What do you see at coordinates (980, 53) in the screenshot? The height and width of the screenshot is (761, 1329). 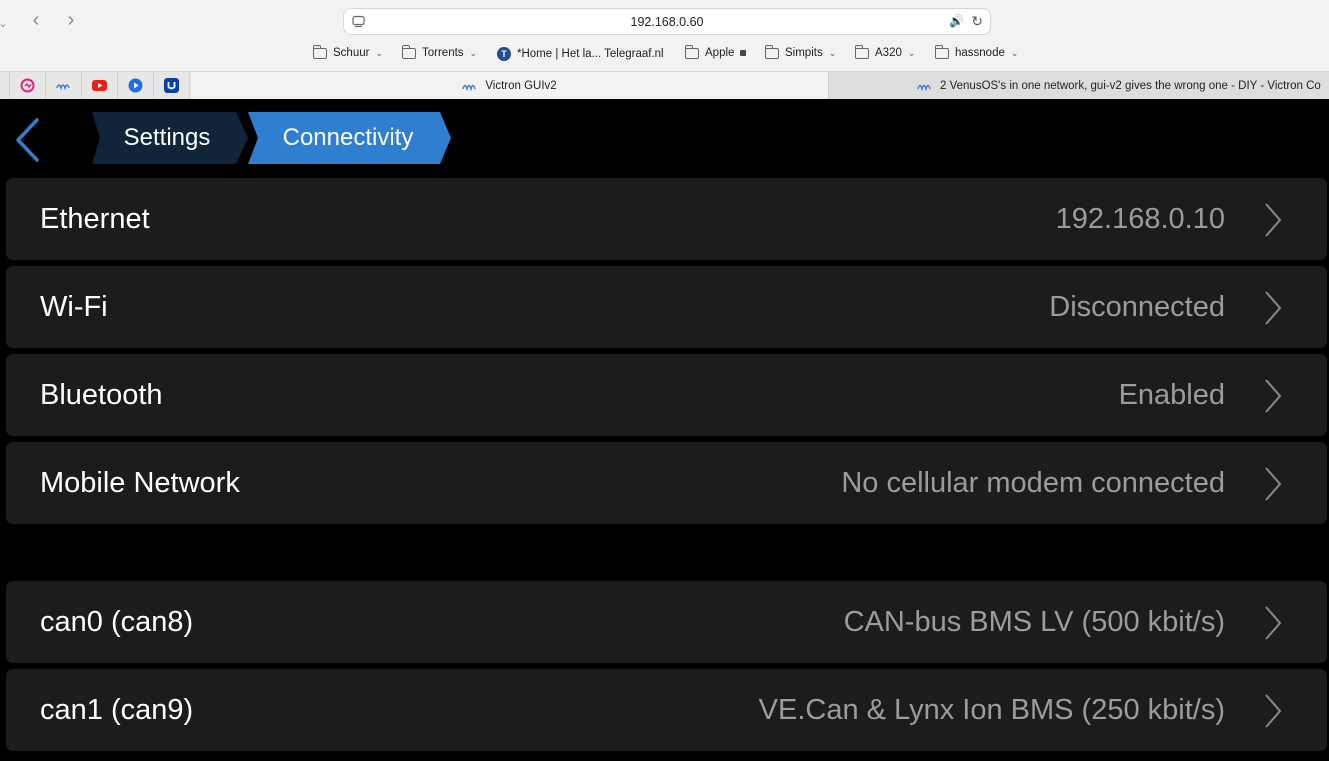 I see `bookmark-label: hassnode` at bounding box center [980, 53].